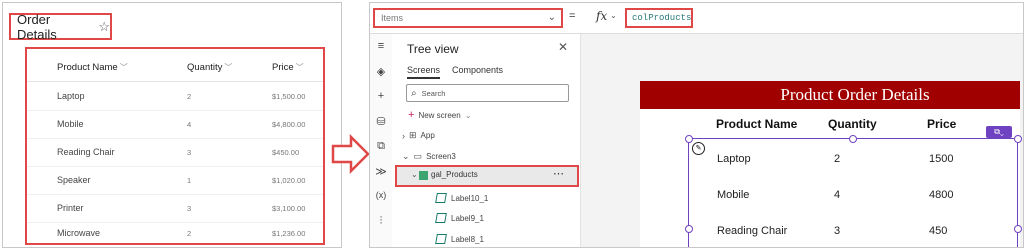 The height and width of the screenshot is (249, 1024). Describe the element at coordinates (288, 67) in the screenshot. I see `column-header-price: Price ﹀` at that location.